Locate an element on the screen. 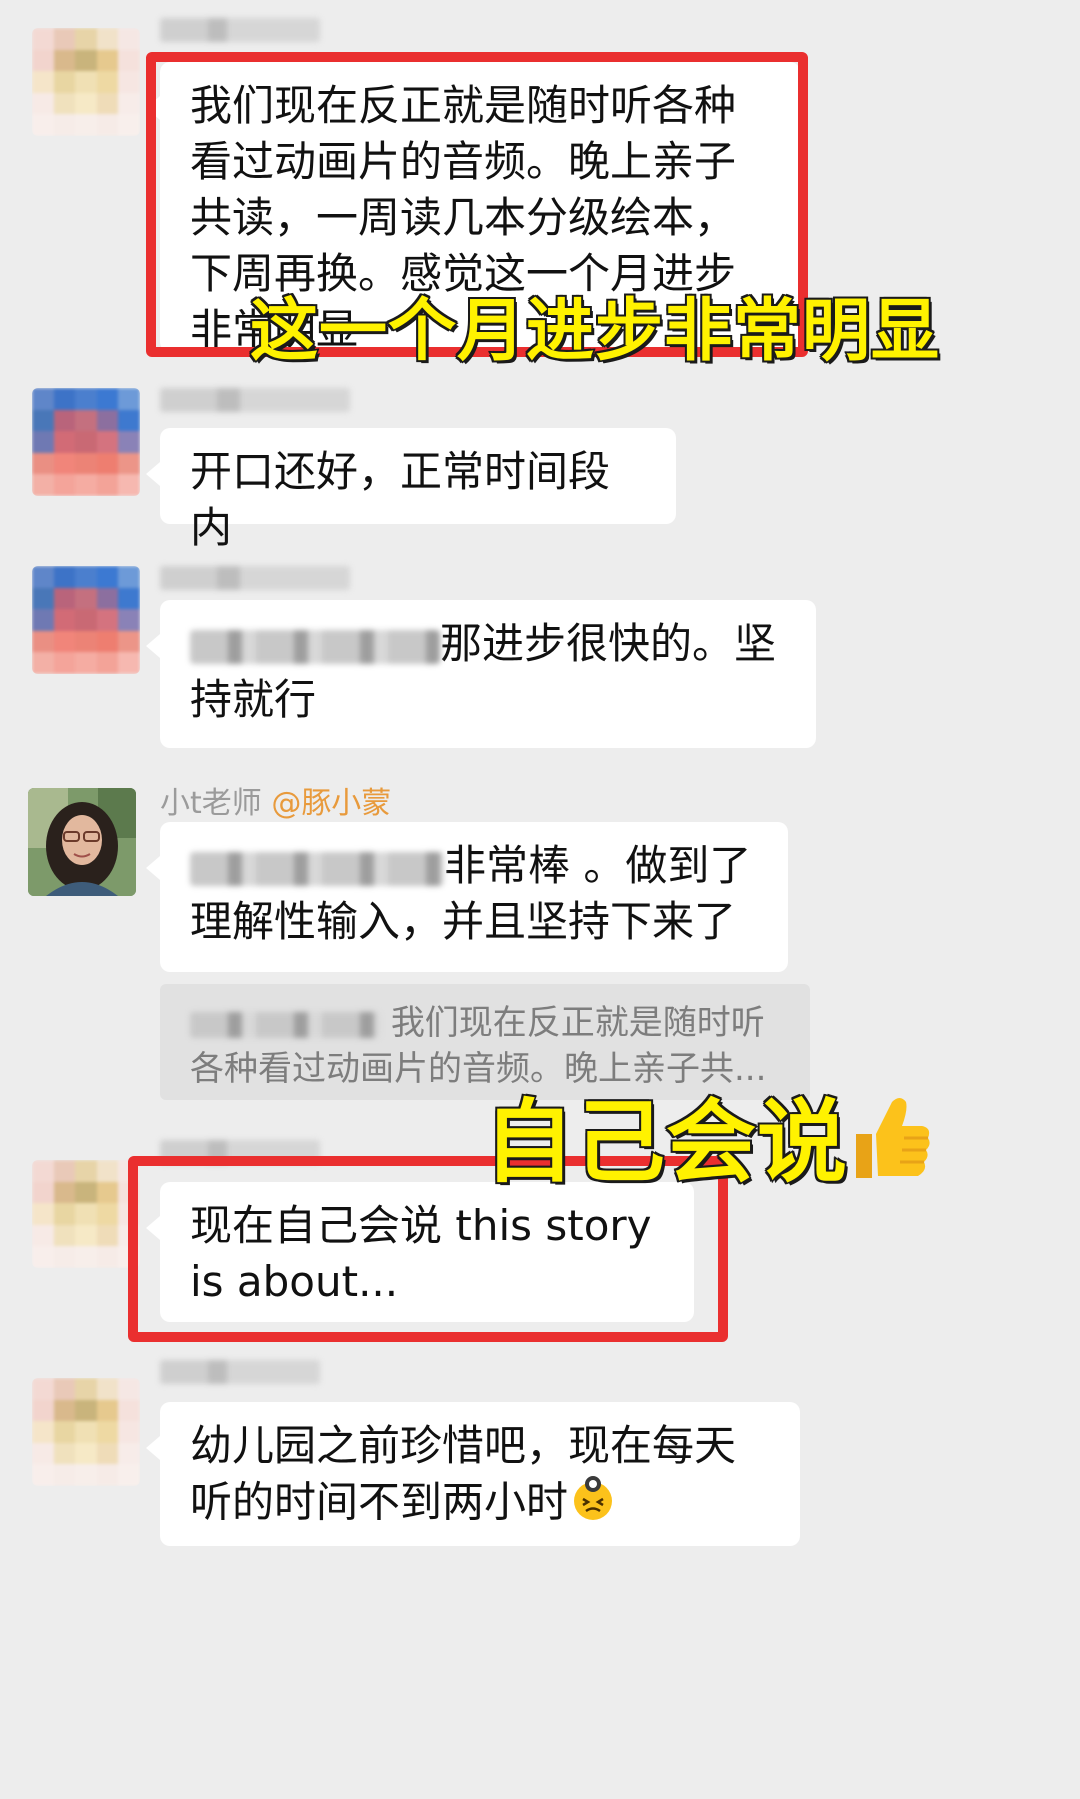 This screenshot has width=1080, height=1799. message-bubble: 非常棒 。做到了 理解性输入，并且坚持下来了 is located at coordinates (467, 897).